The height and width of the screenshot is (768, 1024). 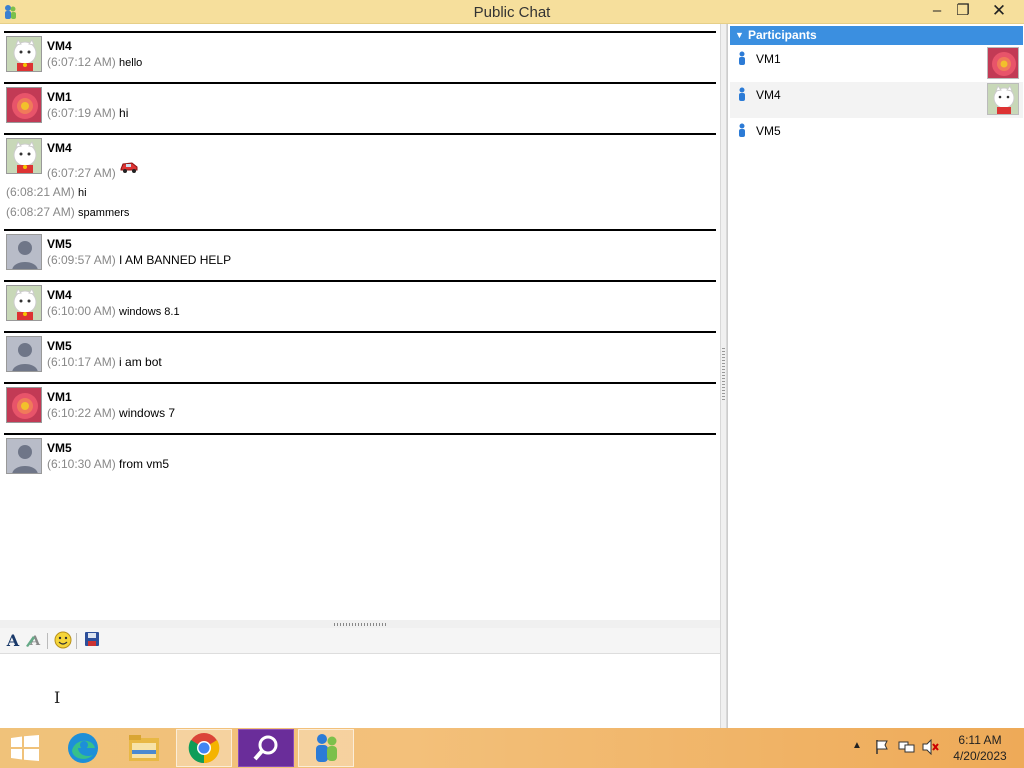 I want to click on volume-muted-icon, so click(x=931, y=748).